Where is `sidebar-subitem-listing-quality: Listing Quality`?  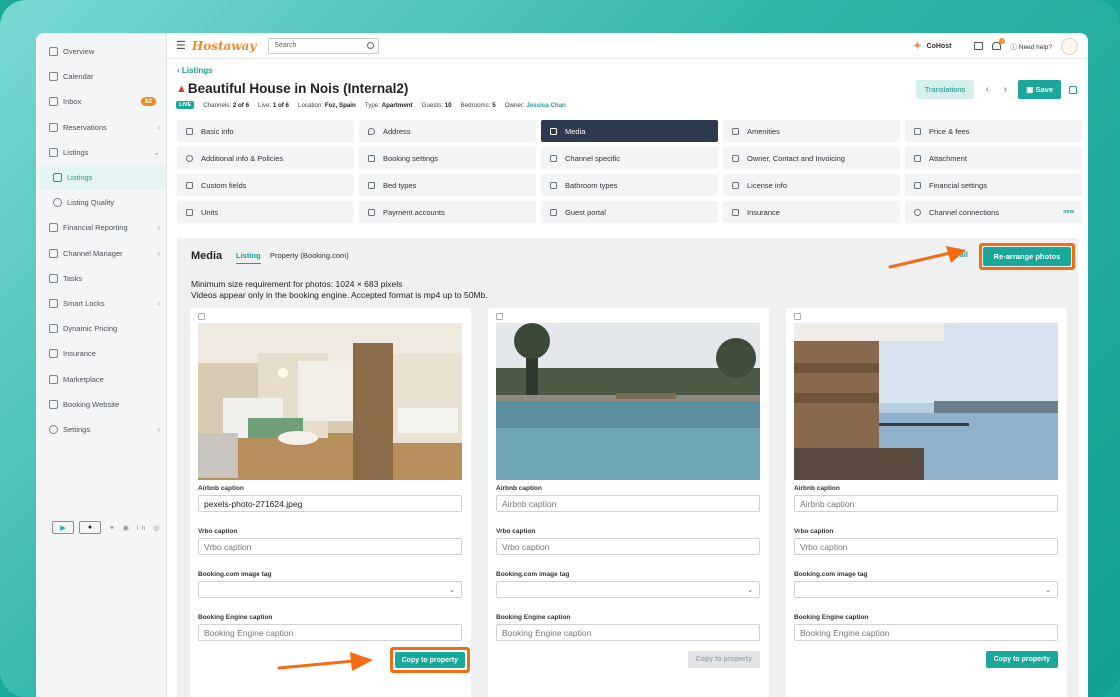
sidebar-subitem-listing-quality: Listing Quality is located at coordinates (101, 202).